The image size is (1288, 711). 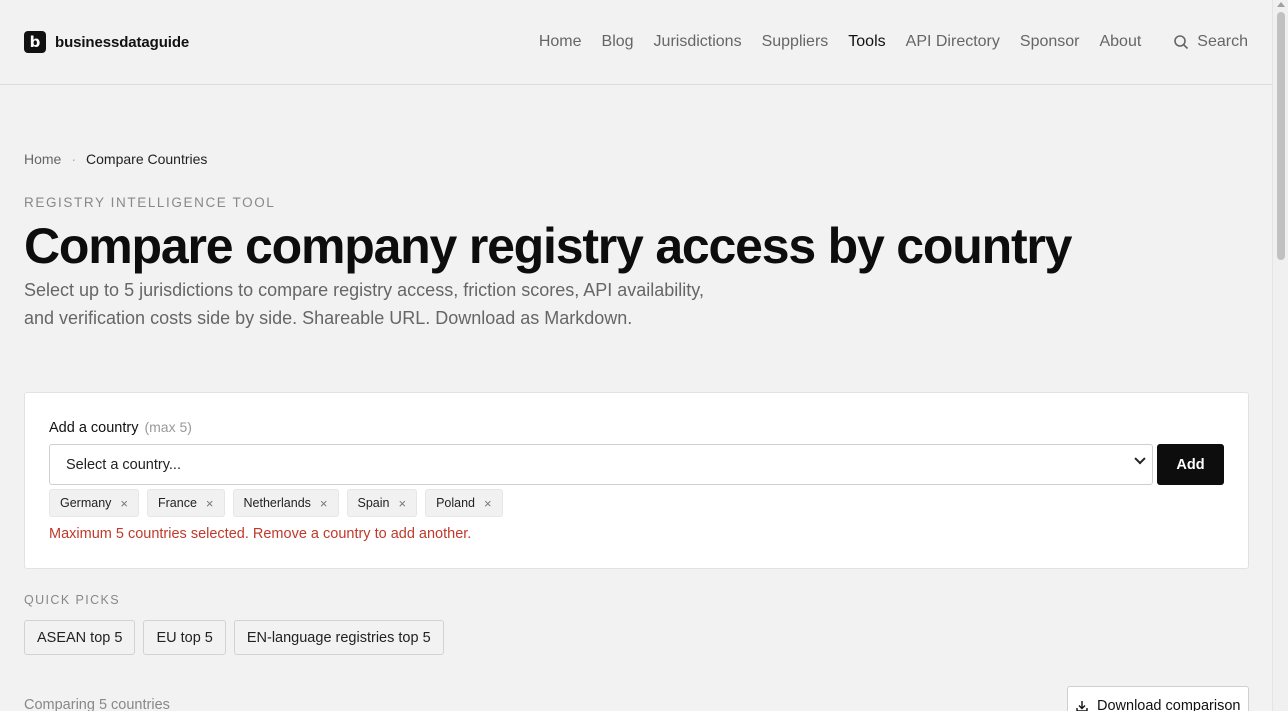 I want to click on breadcrumb-home: Home, so click(x=42, y=159).